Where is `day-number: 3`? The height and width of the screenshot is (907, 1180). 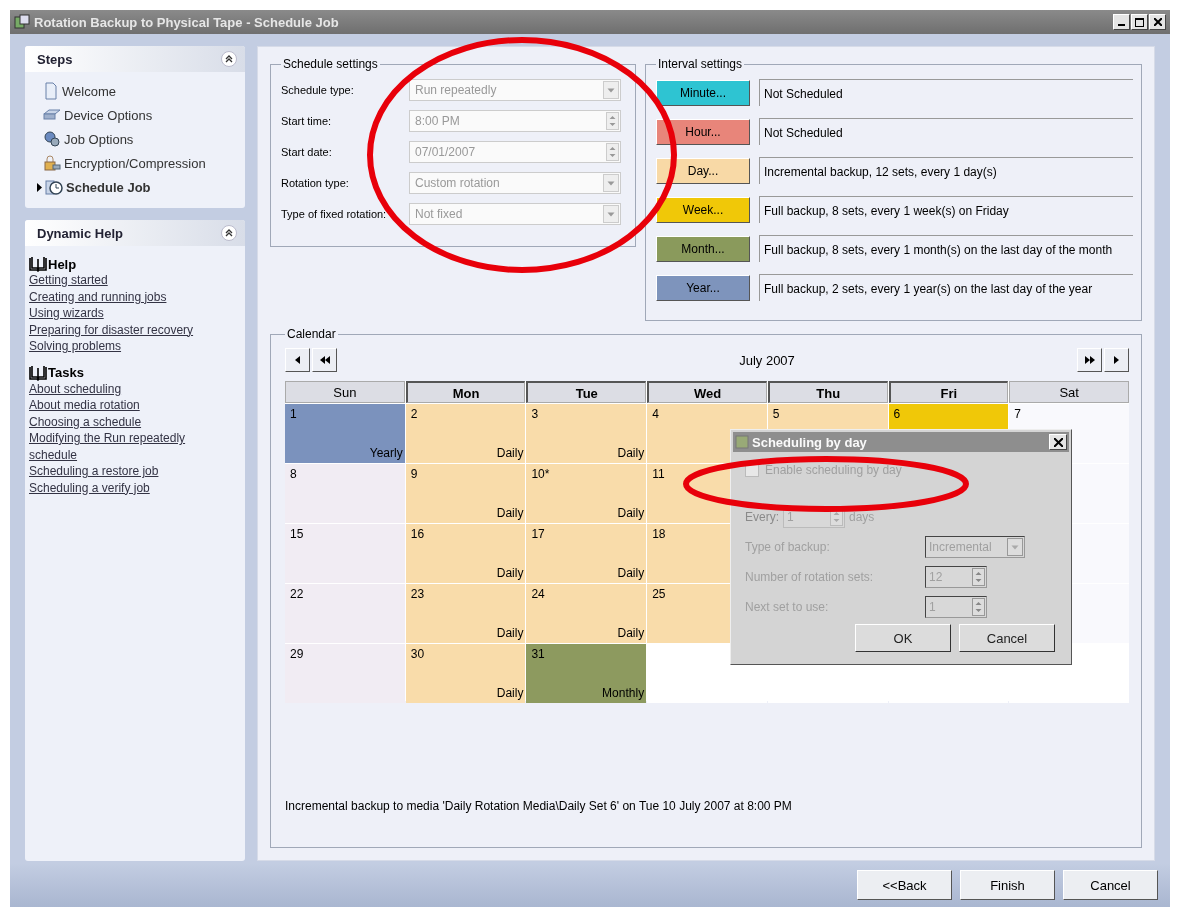
day-number: 3 is located at coordinates (535, 414).